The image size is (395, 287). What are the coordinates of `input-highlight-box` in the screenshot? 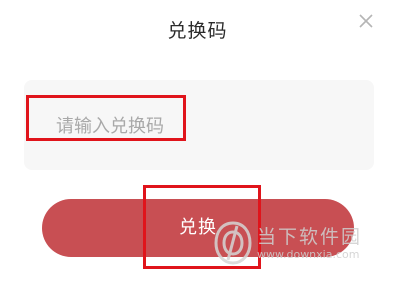 It's located at (106, 118).